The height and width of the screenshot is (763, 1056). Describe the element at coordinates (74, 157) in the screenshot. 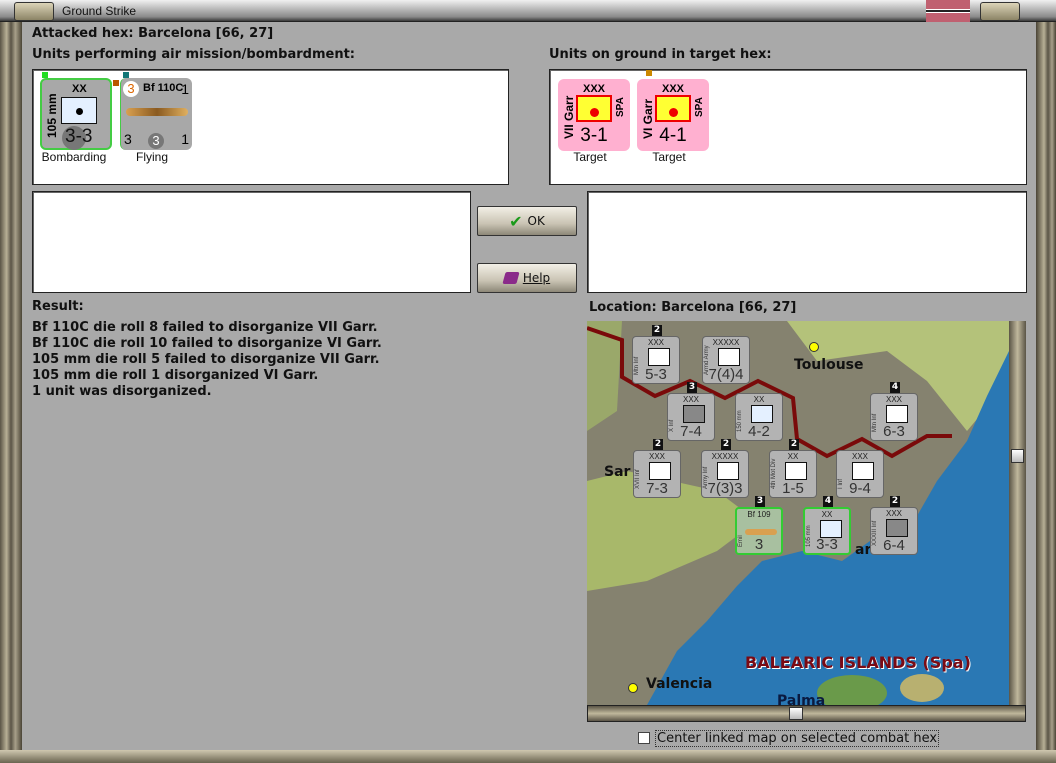

I see `unit-status: Bombarding` at that location.